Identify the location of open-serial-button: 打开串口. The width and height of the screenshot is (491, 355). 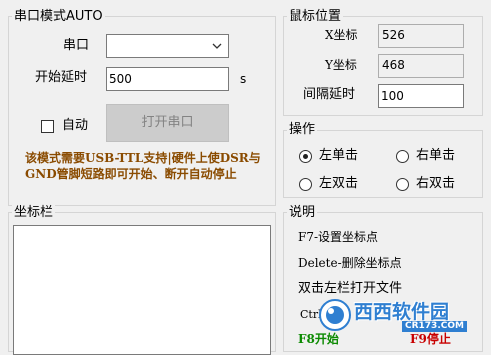
(167, 123).